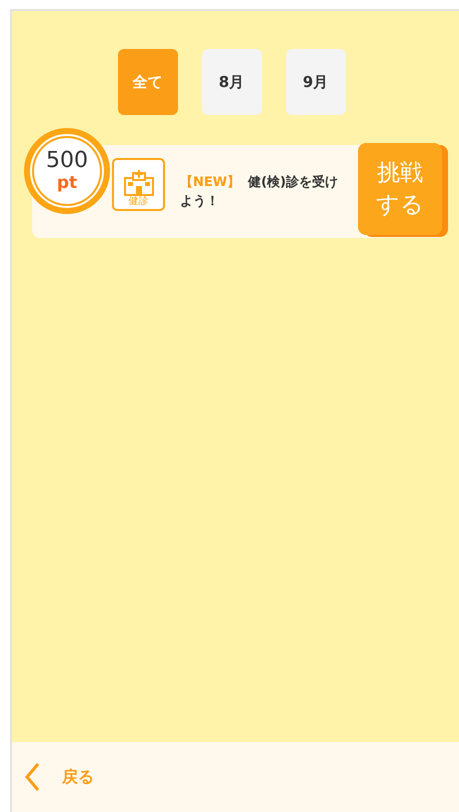  What do you see at coordinates (148, 82) in the screenshot?
I see `filter-tab: 全て` at bounding box center [148, 82].